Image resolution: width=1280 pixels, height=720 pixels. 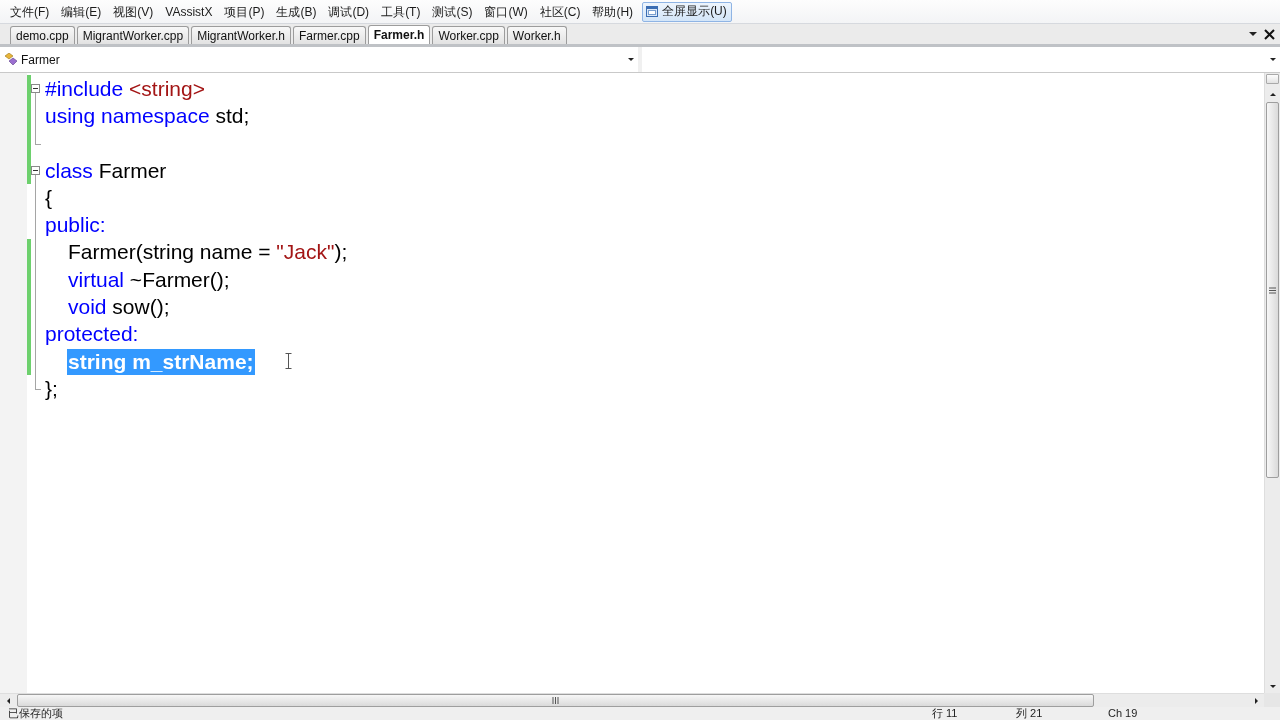 What do you see at coordinates (119, 307) in the screenshot?
I see `code-line: void sow();` at bounding box center [119, 307].